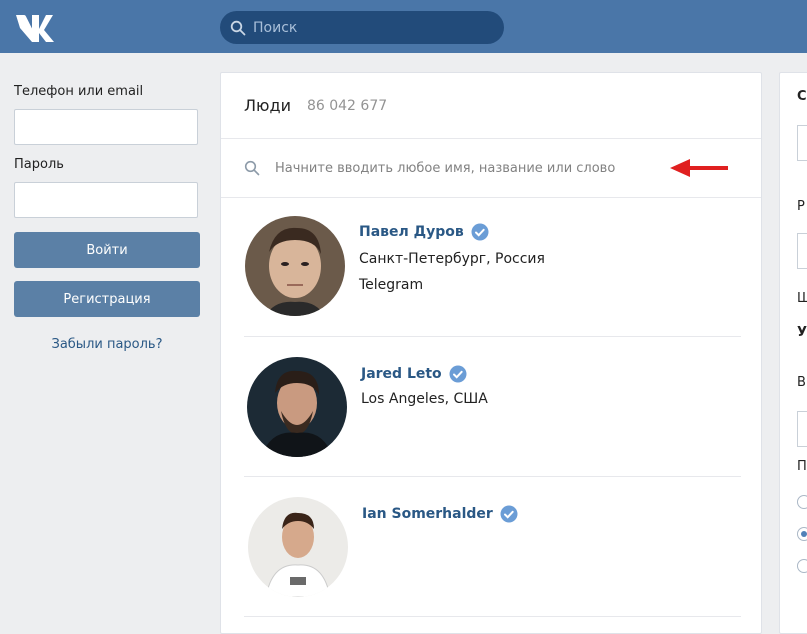 This screenshot has height=634, width=807. Describe the element at coordinates (37, 26) in the screenshot. I see `vk-logo-icon` at that location.